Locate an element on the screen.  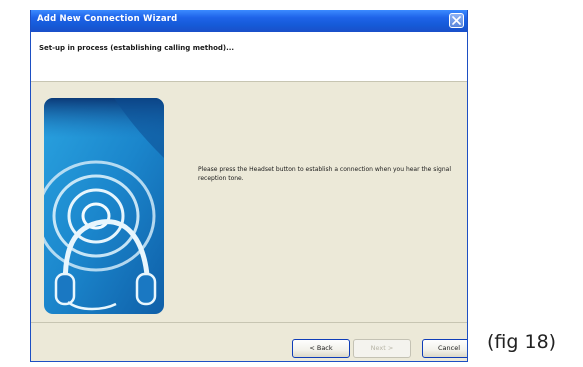
close-icon is located at coordinates (456, 20).